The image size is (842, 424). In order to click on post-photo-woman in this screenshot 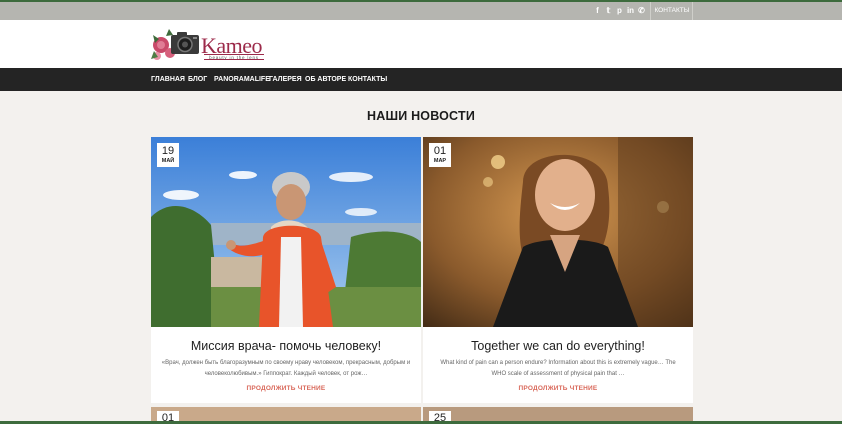, I will do `click(558, 232)`.